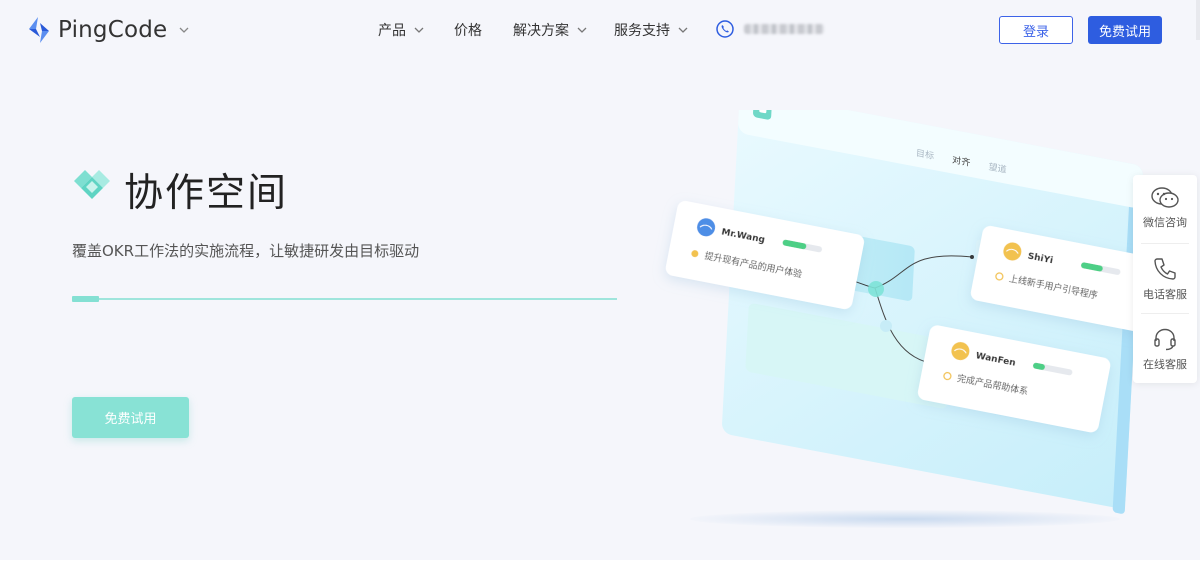  Describe the element at coordinates (130, 417) in the screenshot. I see `hero-free-trial-button: 免费试用` at that location.